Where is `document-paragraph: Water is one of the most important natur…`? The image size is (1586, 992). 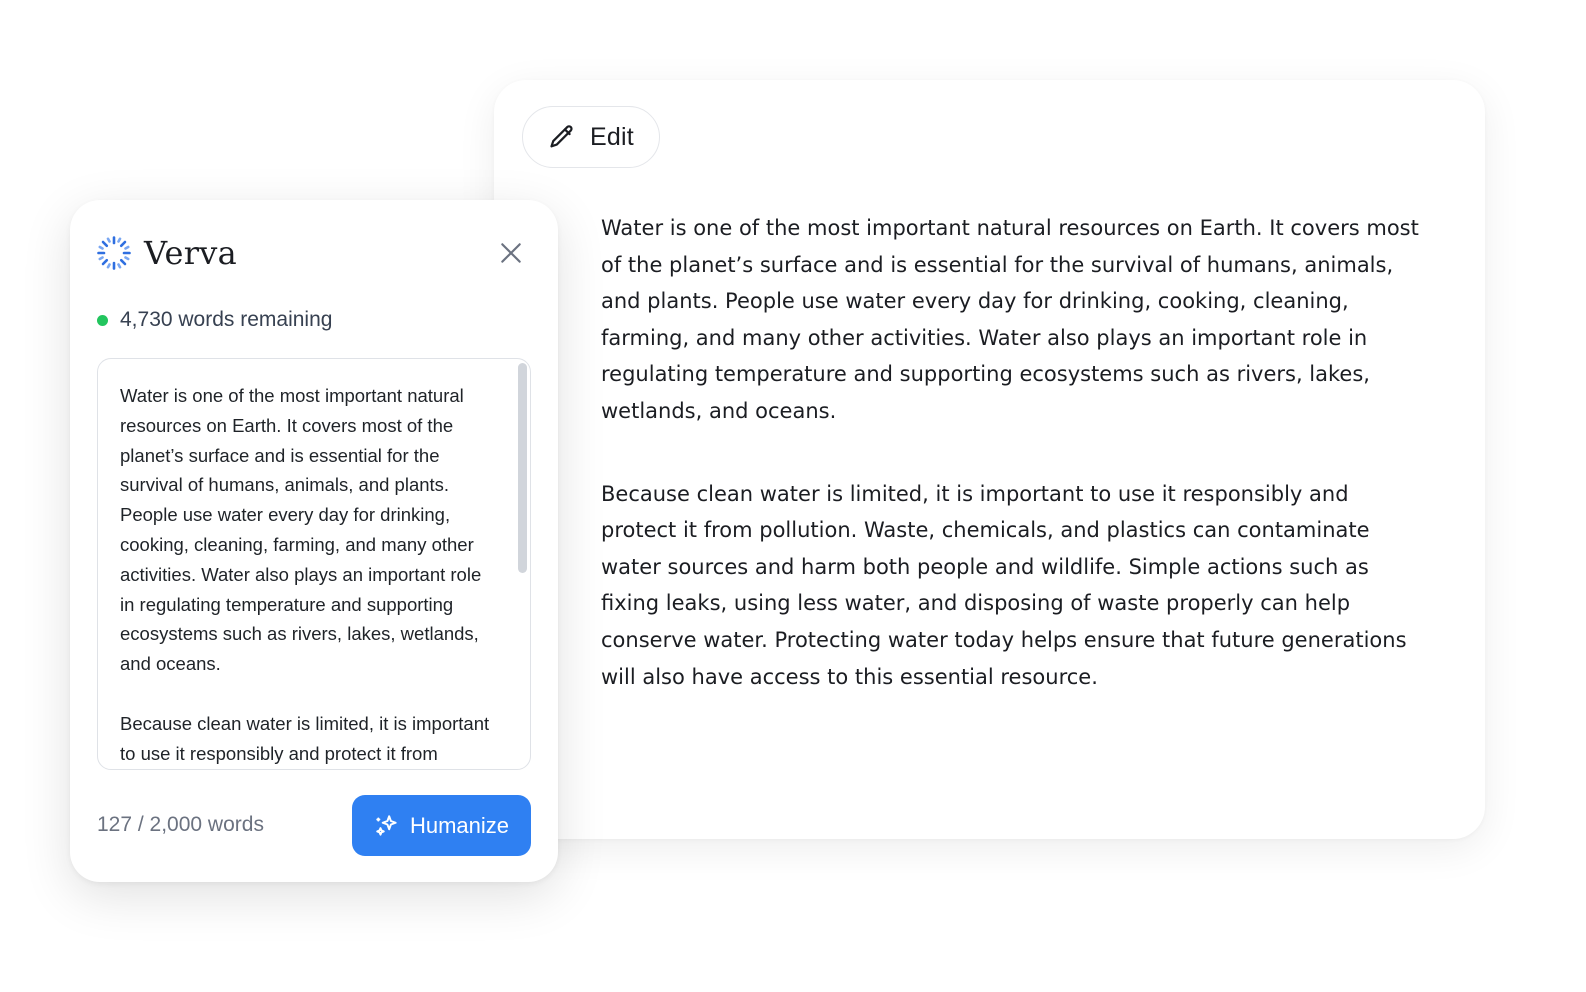
document-paragraph: Water is one of the most important natur… is located at coordinates (1010, 319).